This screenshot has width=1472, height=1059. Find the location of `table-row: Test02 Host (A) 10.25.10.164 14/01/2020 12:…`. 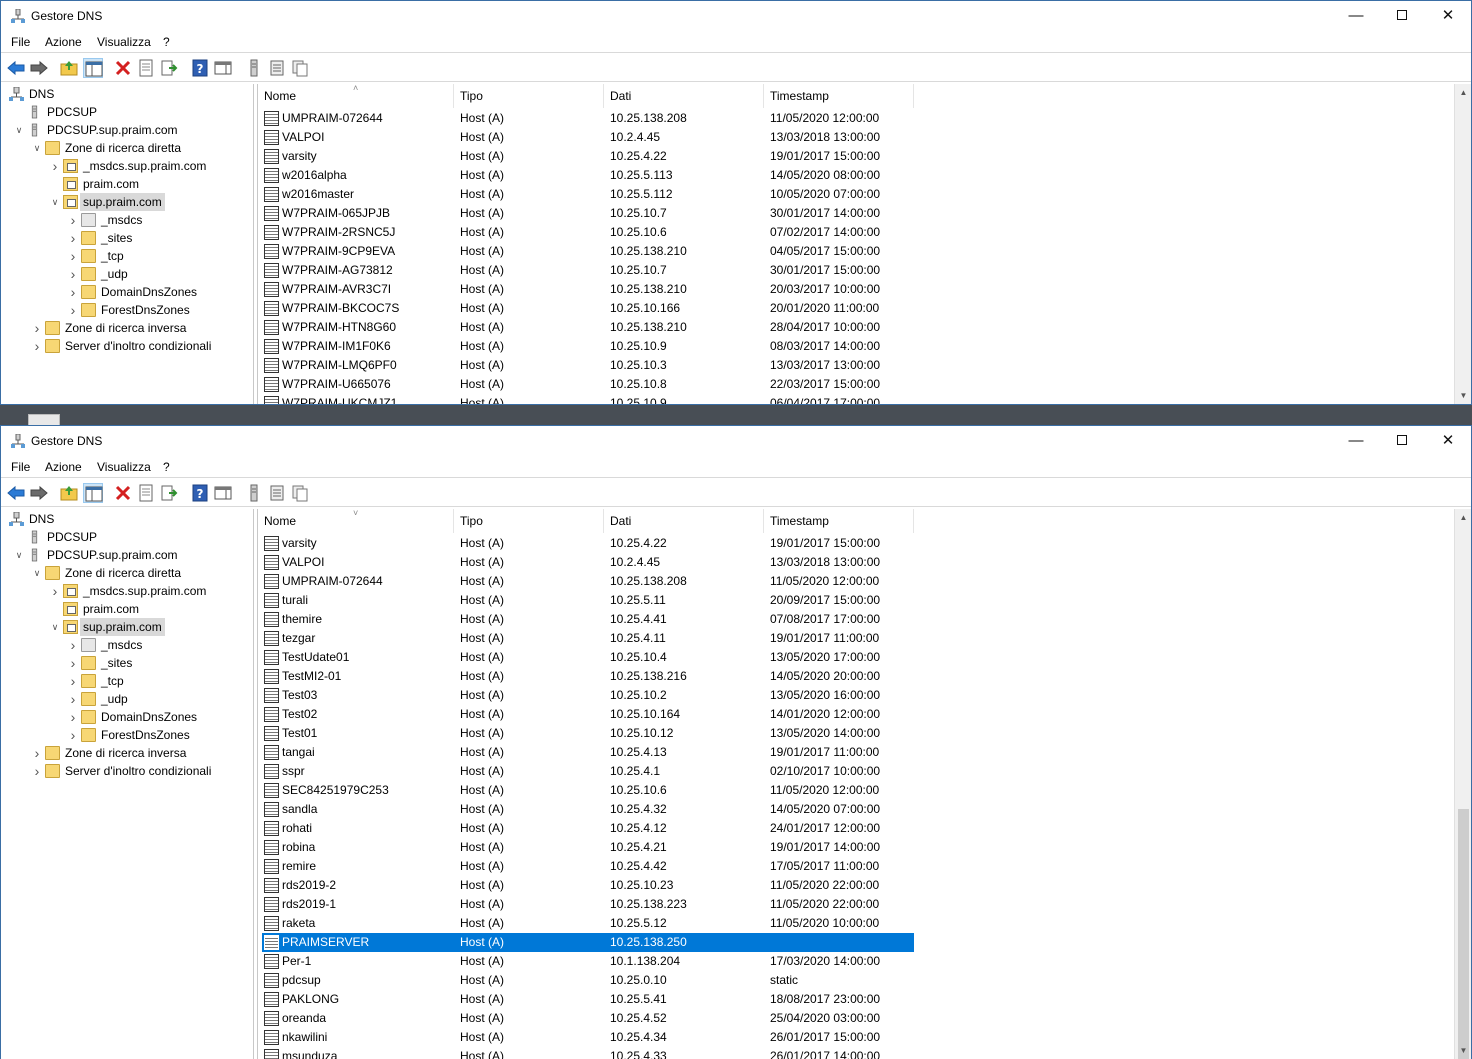

table-row: Test02 Host (A) 10.25.10.164 14/01/2020 12:… is located at coordinates (588, 714).